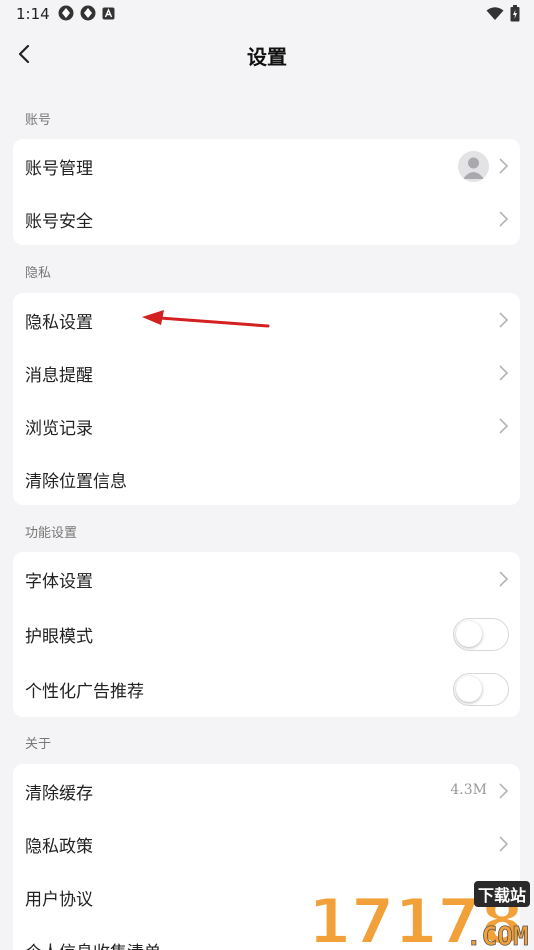 This screenshot has height=950, width=534. What do you see at coordinates (266, 372) in the screenshot?
I see `message-reminder-row: 消息提醒` at bounding box center [266, 372].